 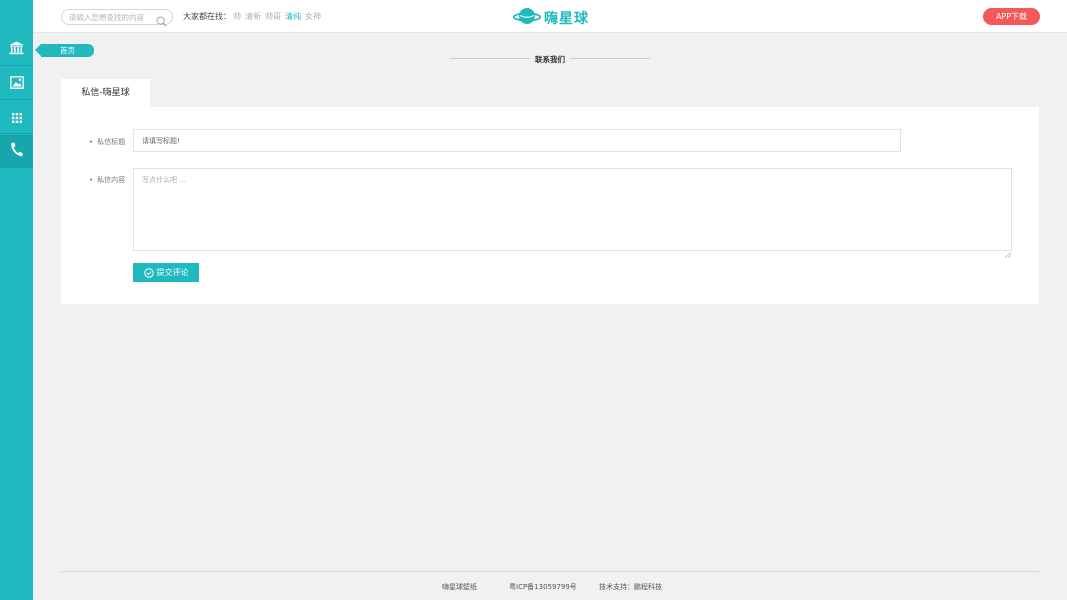 What do you see at coordinates (105, 93) in the screenshot?
I see `tab-private-message: 私信-嗨星球` at bounding box center [105, 93].